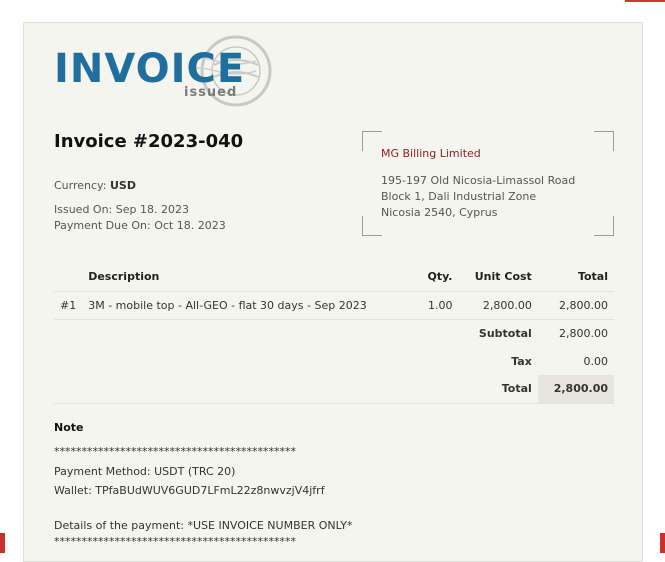  I want to click on invoice-title: Invoice #2023-040, so click(149, 141).